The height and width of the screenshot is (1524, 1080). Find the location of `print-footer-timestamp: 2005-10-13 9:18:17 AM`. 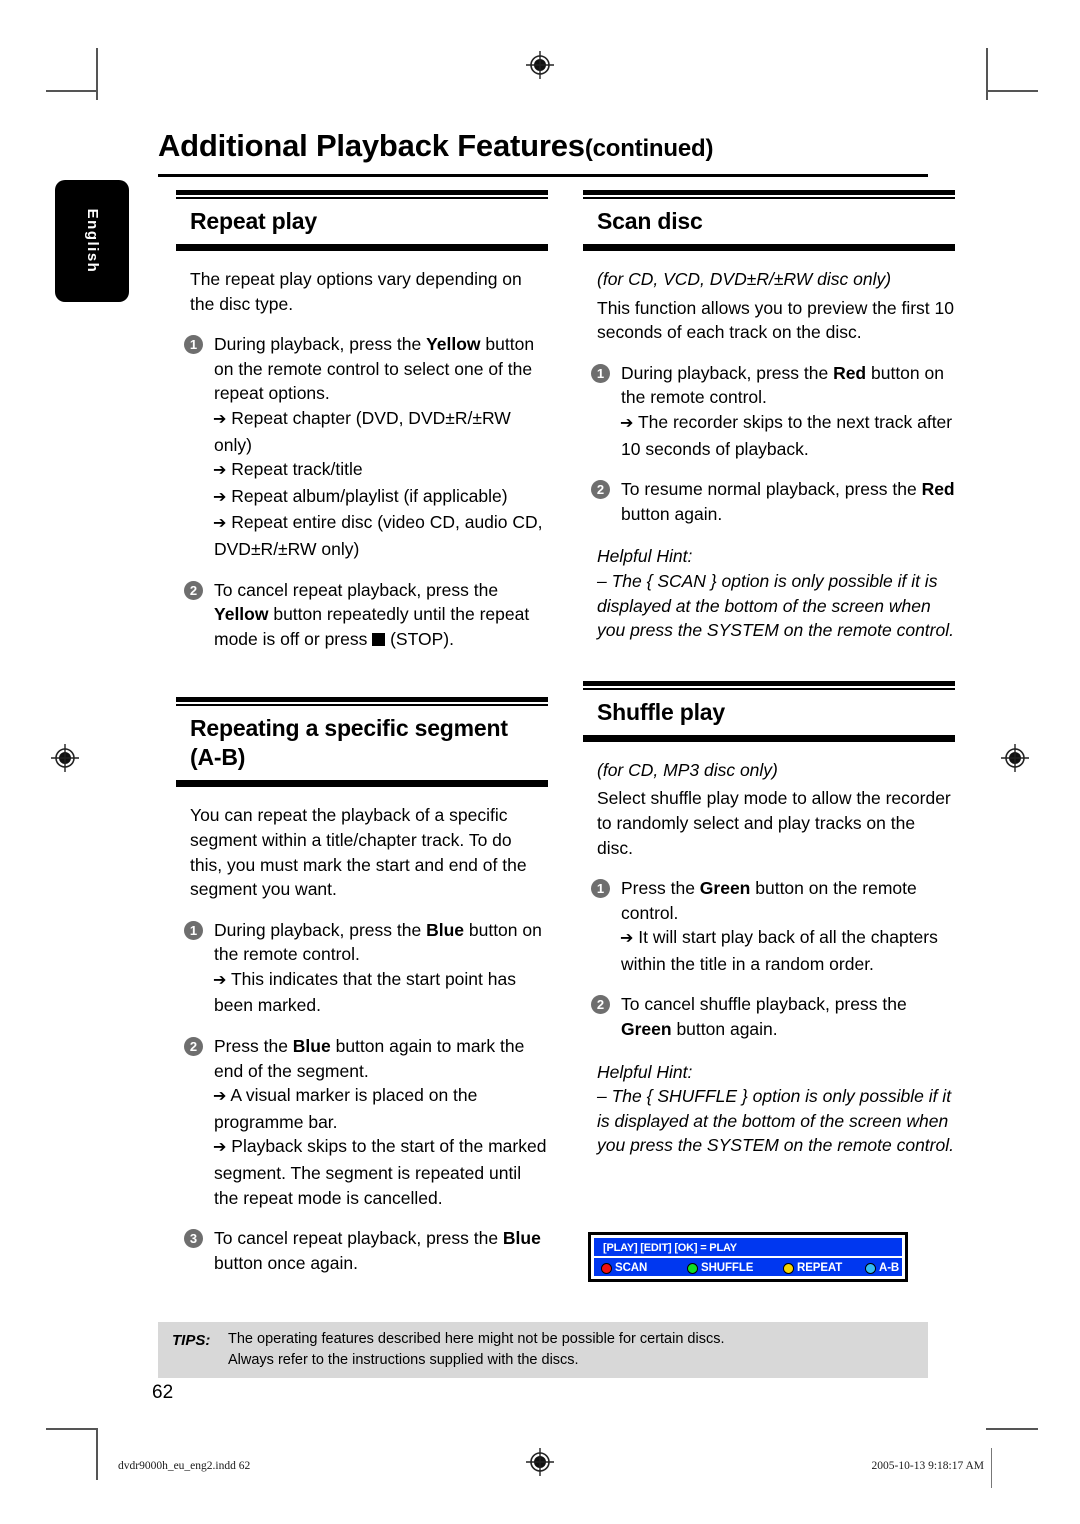

print-footer-timestamp: 2005-10-13 9:18:17 AM is located at coordinates (927, 1466).